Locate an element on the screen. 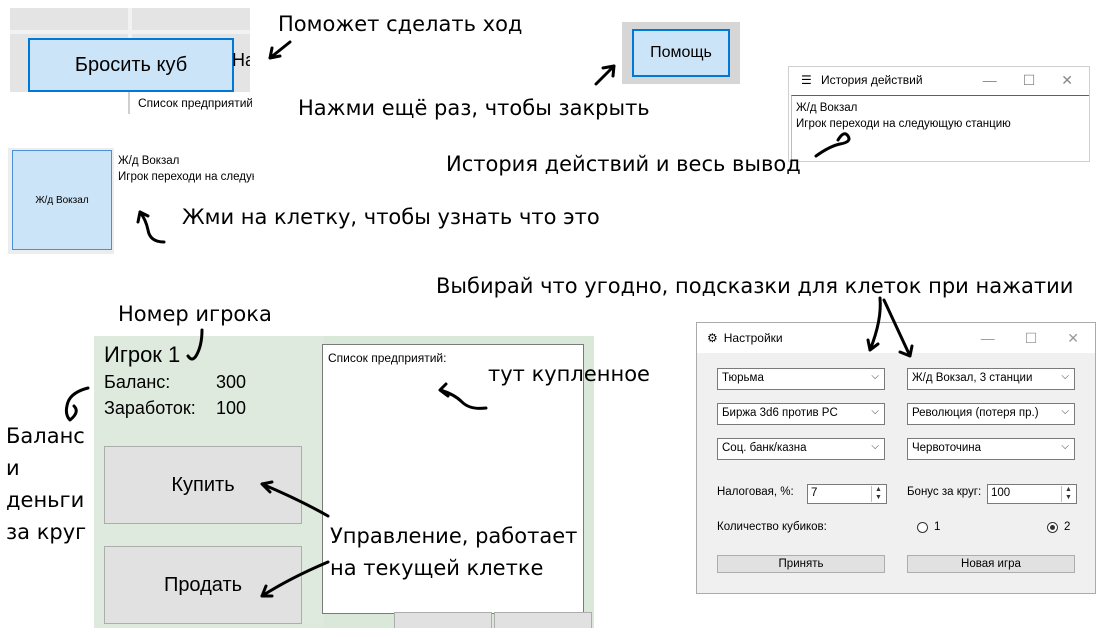 The height and width of the screenshot is (637, 1109). annotation-cell-hint: Жми на клетку, чтобы узнать что это is located at coordinates (391, 217).